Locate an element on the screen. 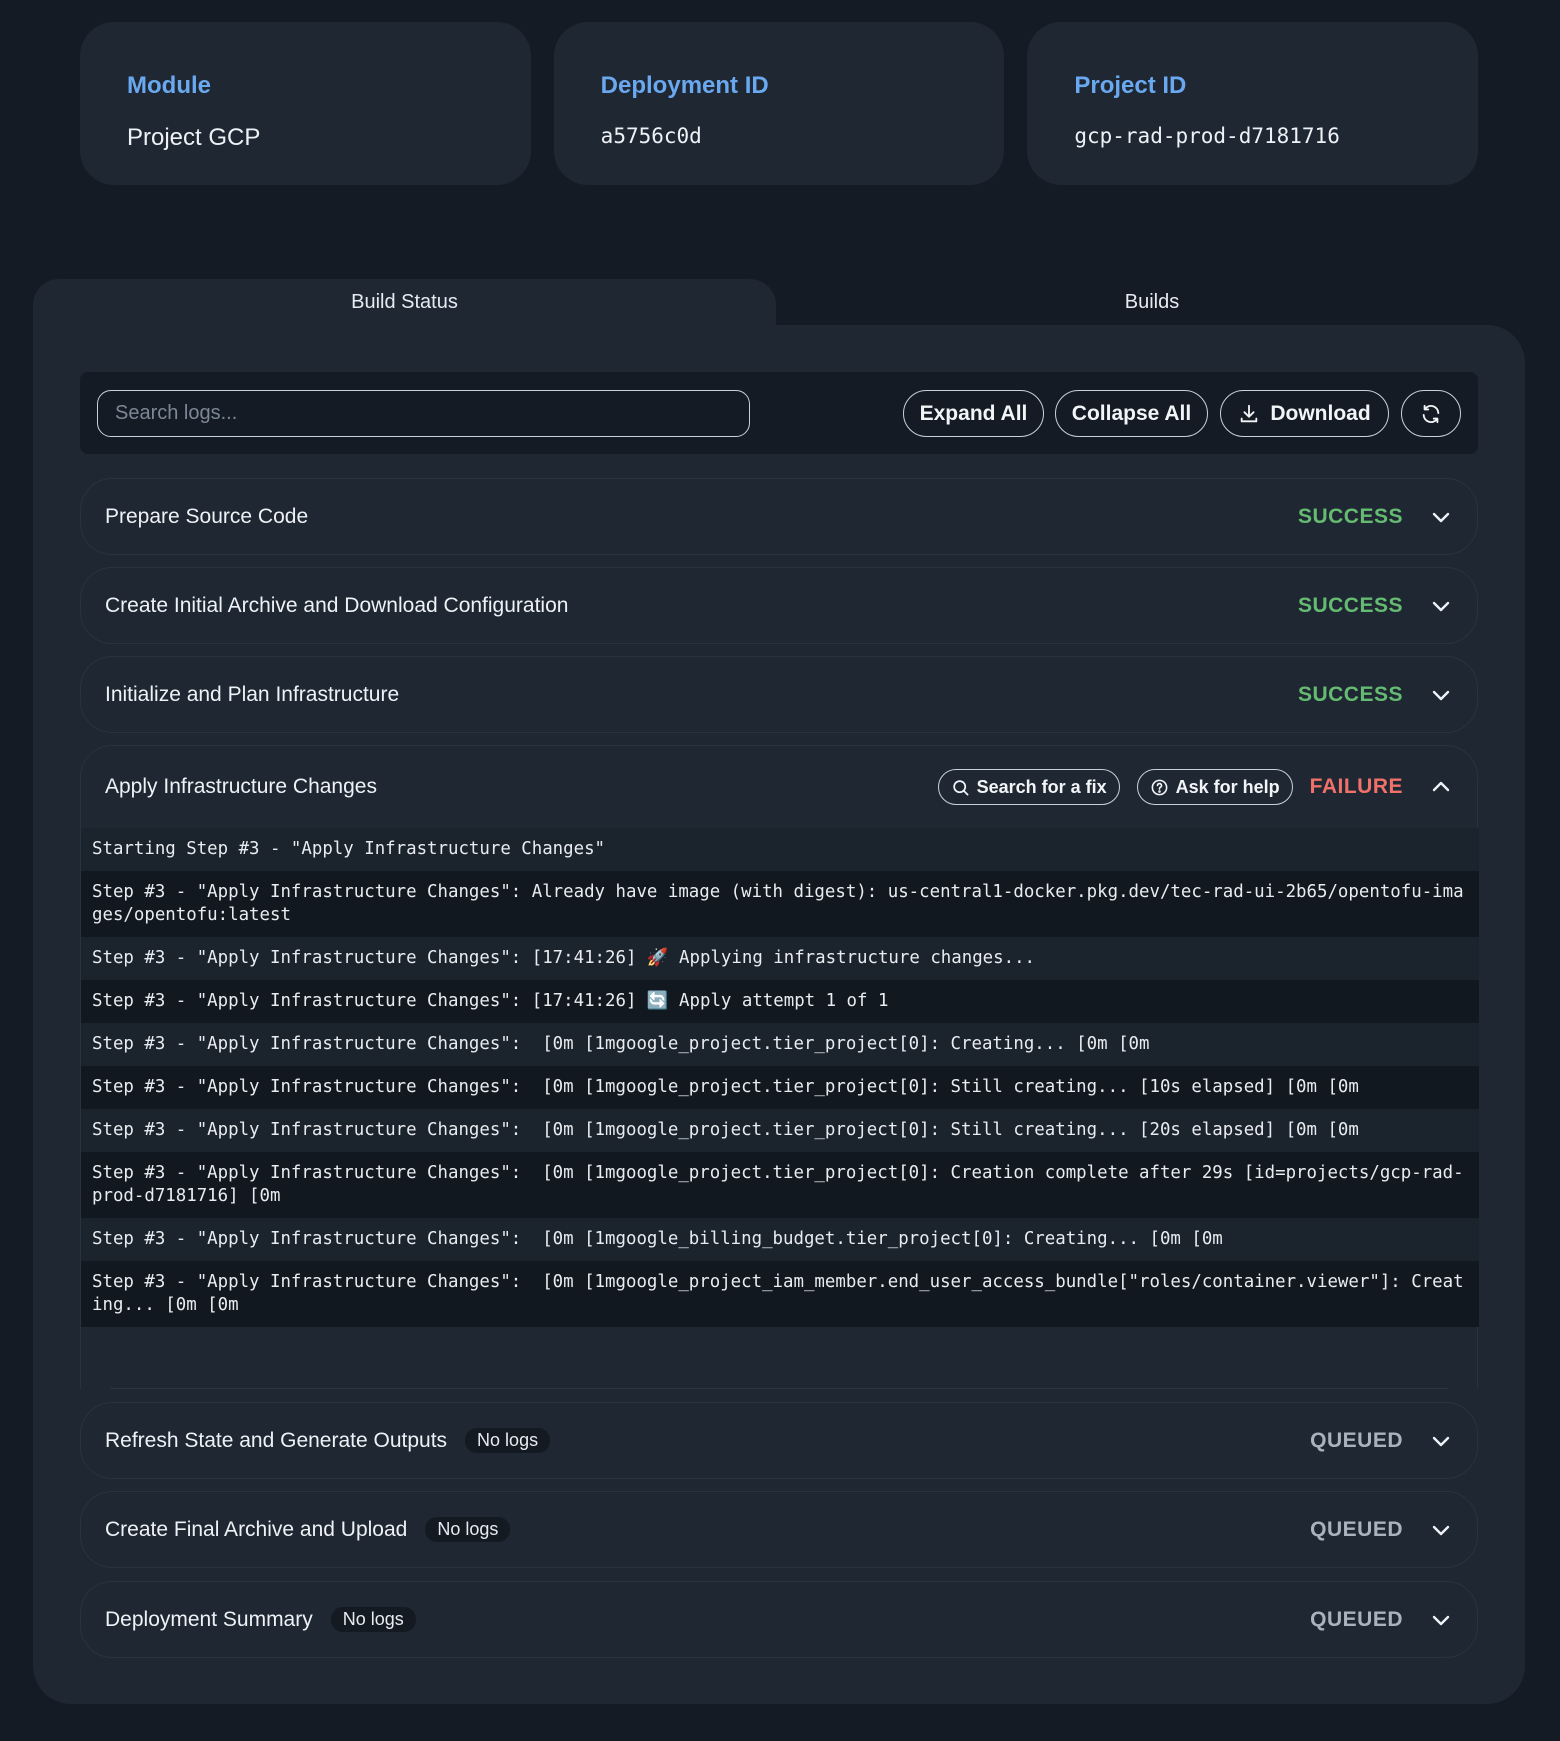  project-id-value: gcp-rad-prod-d7181716 is located at coordinates (1207, 136).